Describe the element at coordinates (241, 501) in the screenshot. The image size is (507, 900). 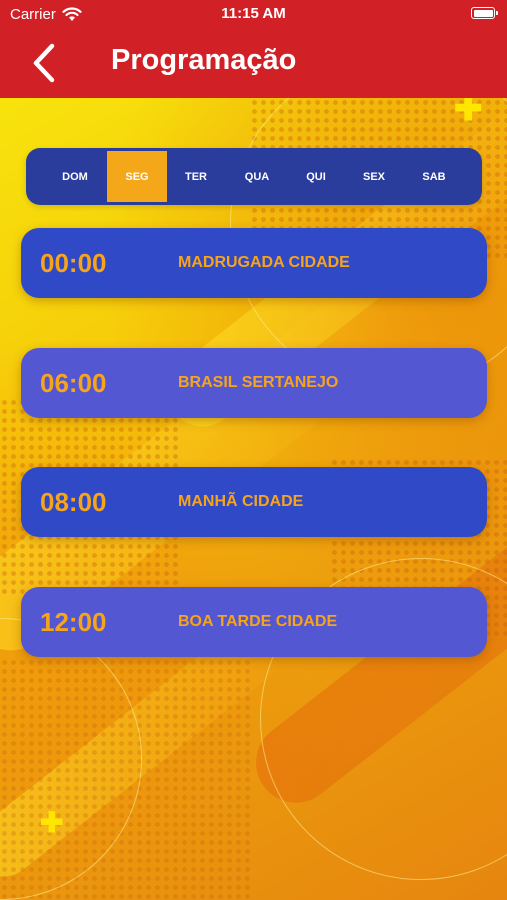
I see `program-name: MANHÃ CIDADE` at that location.